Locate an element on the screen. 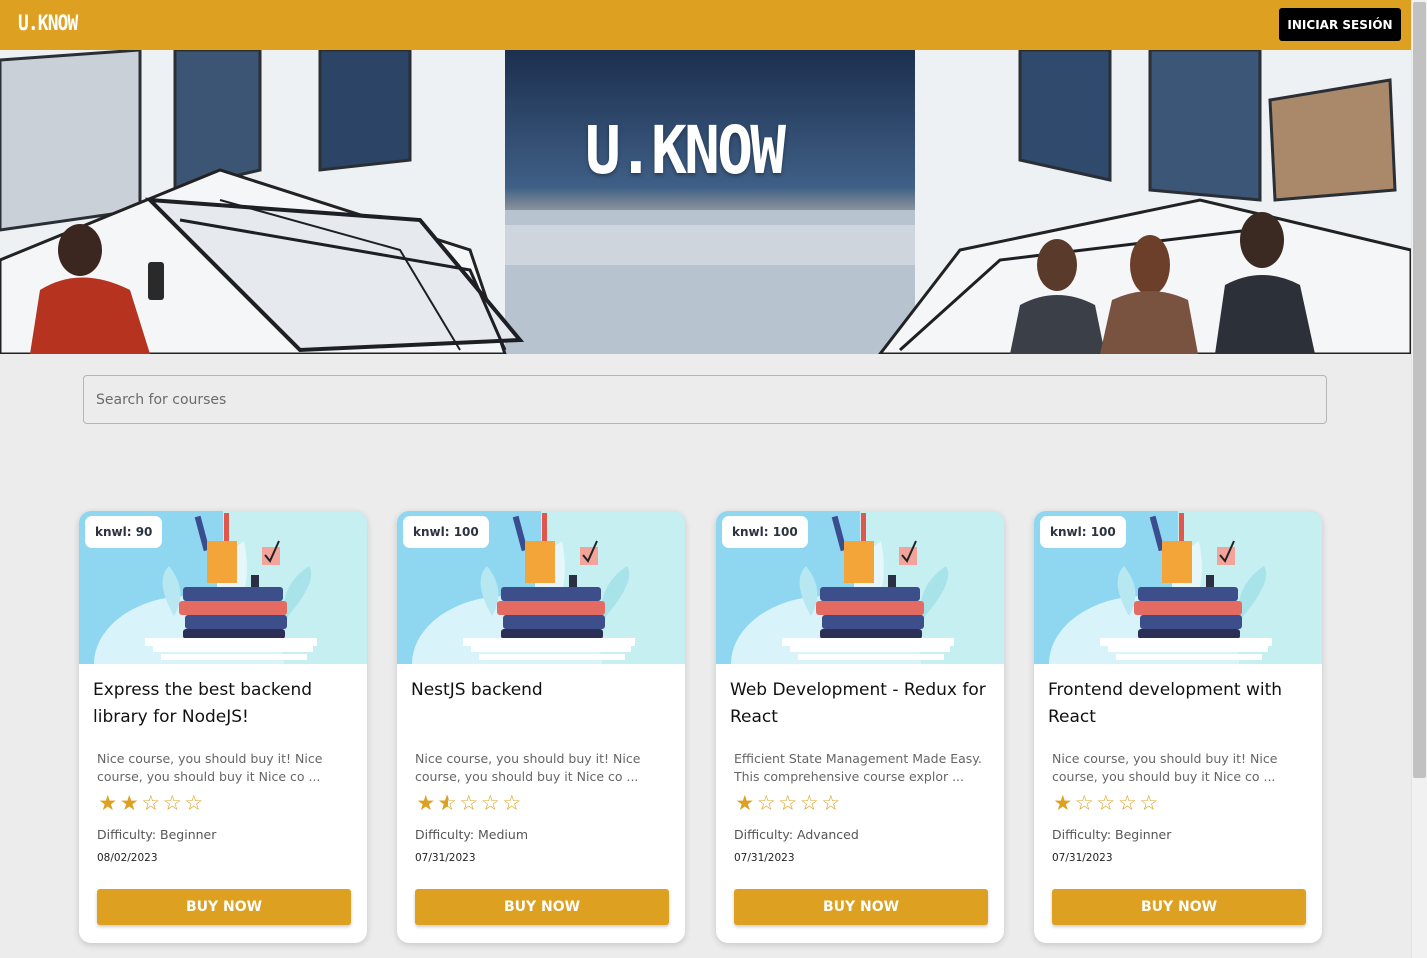 This screenshot has width=1427, height=958. search-input is located at coordinates (705, 399).